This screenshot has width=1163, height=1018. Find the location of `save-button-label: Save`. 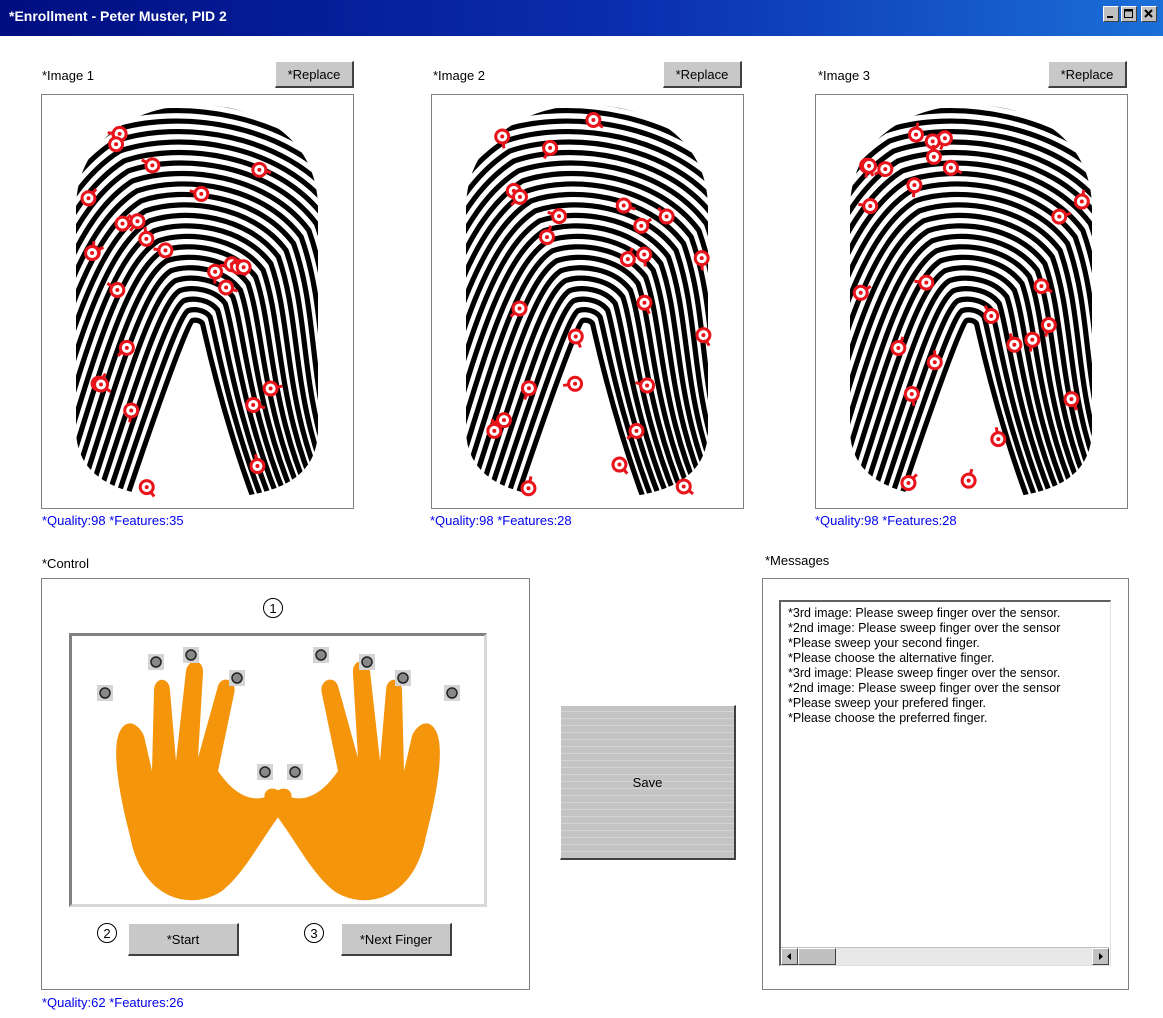

save-button-label: Save is located at coordinates (647, 782).